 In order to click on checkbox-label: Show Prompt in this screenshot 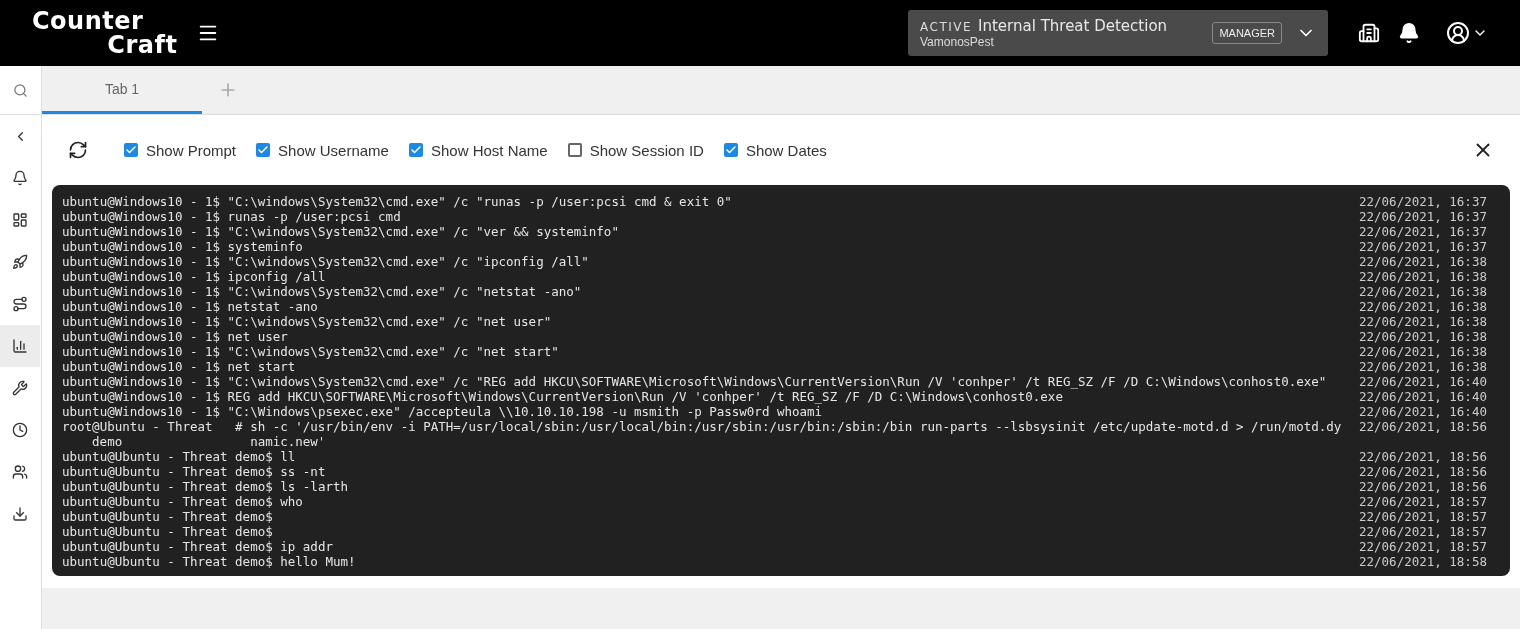, I will do `click(191, 150)`.